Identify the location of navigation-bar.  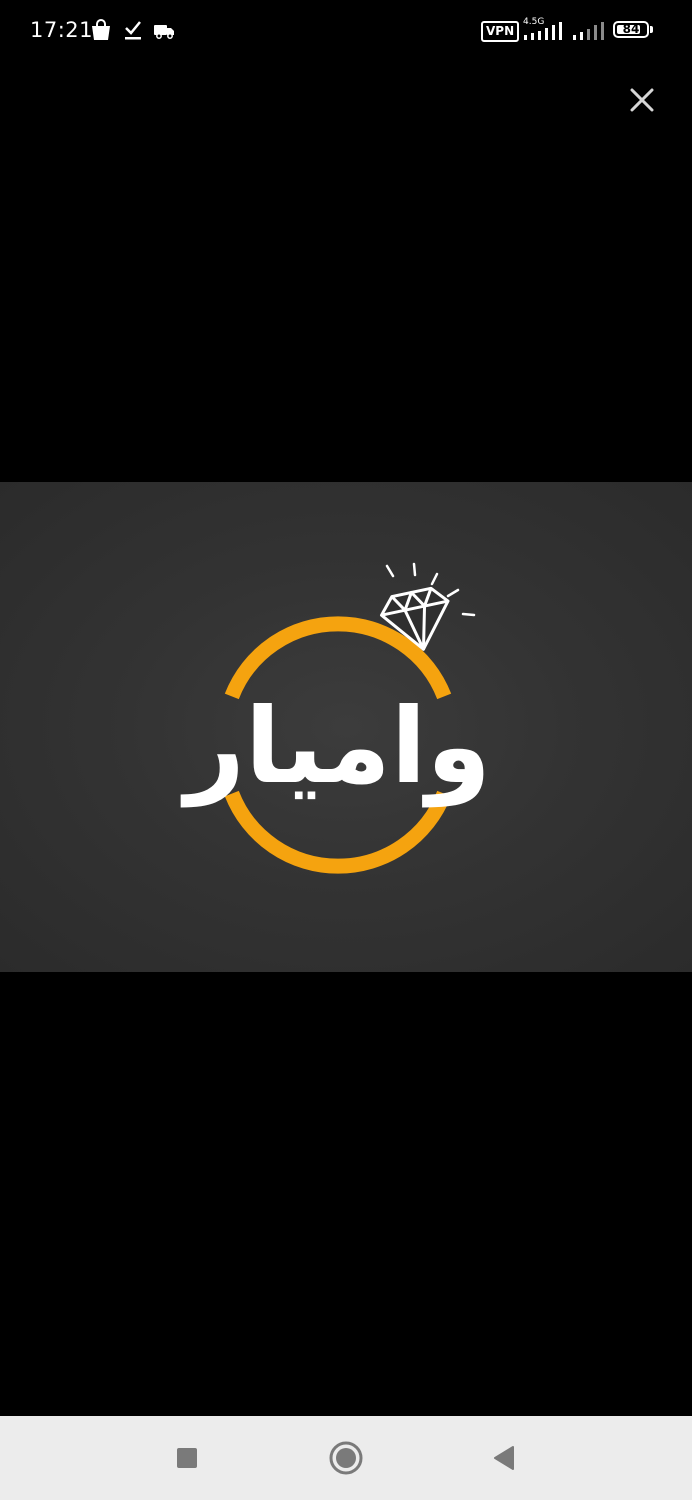
(346, 1458).